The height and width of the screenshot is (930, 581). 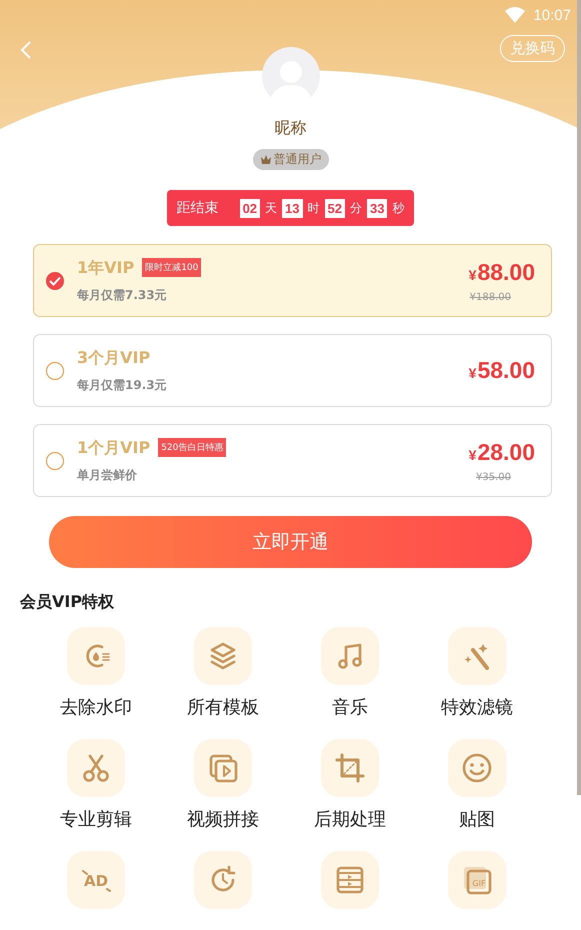 What do you see at coordinates (223, 819) in the screenshot?
I see `feature-label: 视频拼接` at bounding box center [223, 819].